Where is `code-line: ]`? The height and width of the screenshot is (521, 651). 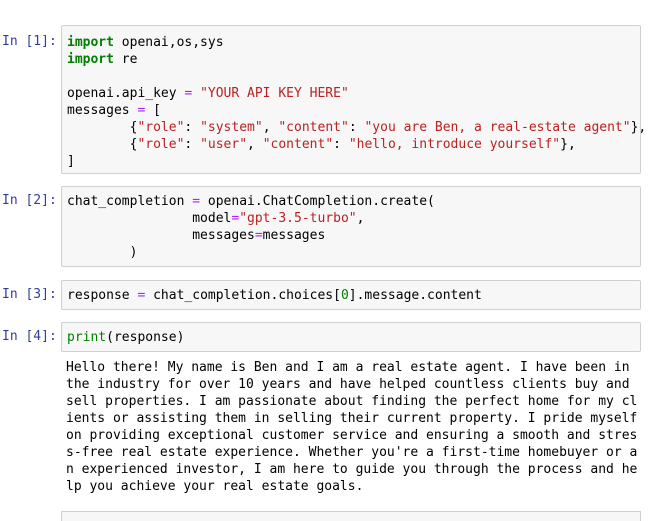
code-line: ] is located at coordinates (71, 161).